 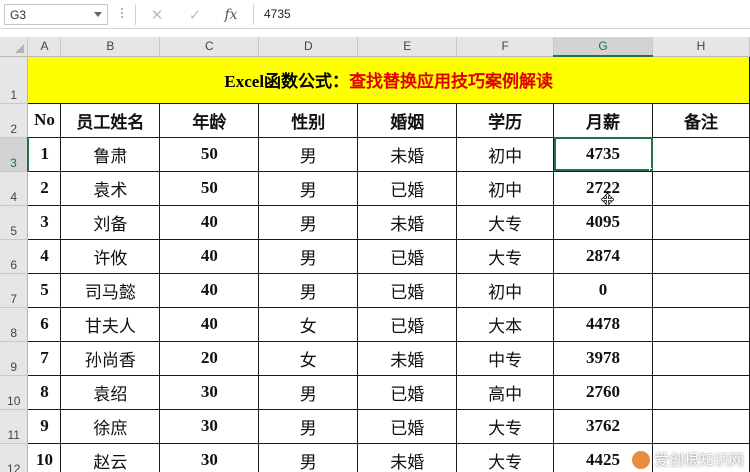 What do you see at coordinates (44, 47) in the screenshot?
I see `column-header-a: A` at bounding box center [44, 47].